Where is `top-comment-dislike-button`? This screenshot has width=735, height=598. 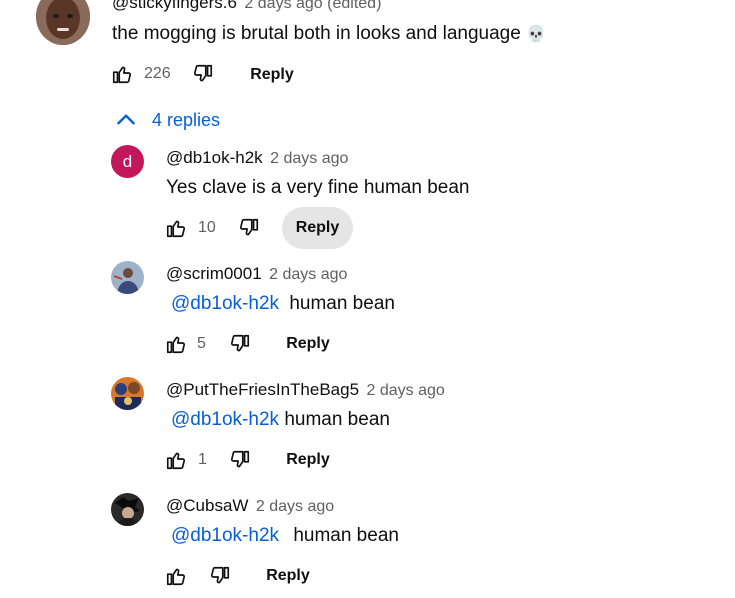 top-comment-dislike-button is located at coordinates (203, 74).